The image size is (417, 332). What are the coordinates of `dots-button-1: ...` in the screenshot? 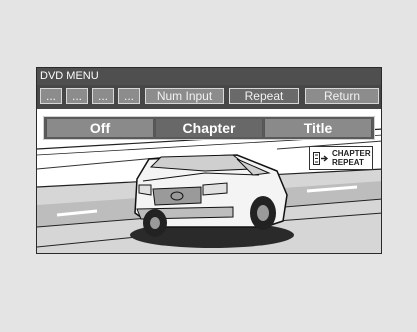 It's located at (51, 96).